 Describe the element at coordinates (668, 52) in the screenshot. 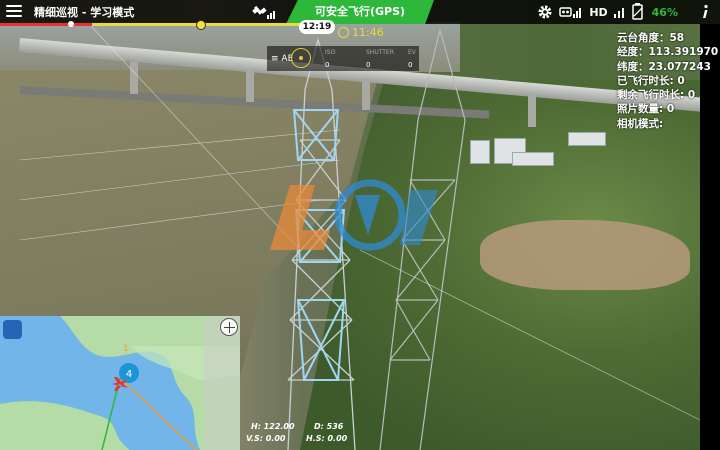

I see `longitude: 经度：113.391970` at that location.